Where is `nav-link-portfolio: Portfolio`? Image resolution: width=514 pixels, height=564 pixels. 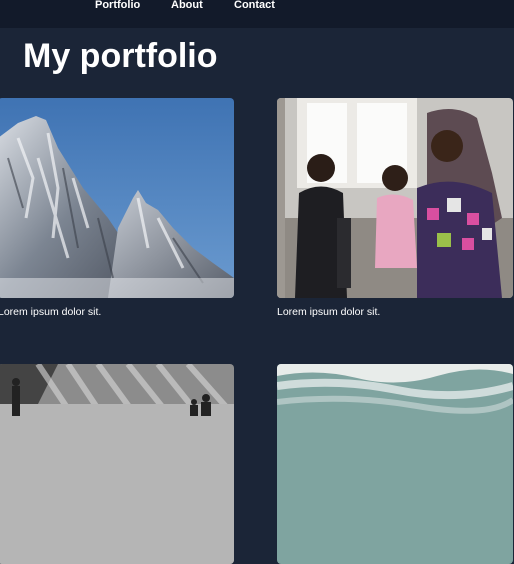 nav-link-portfolio: Portfolio is located at coordinates (117, 5).